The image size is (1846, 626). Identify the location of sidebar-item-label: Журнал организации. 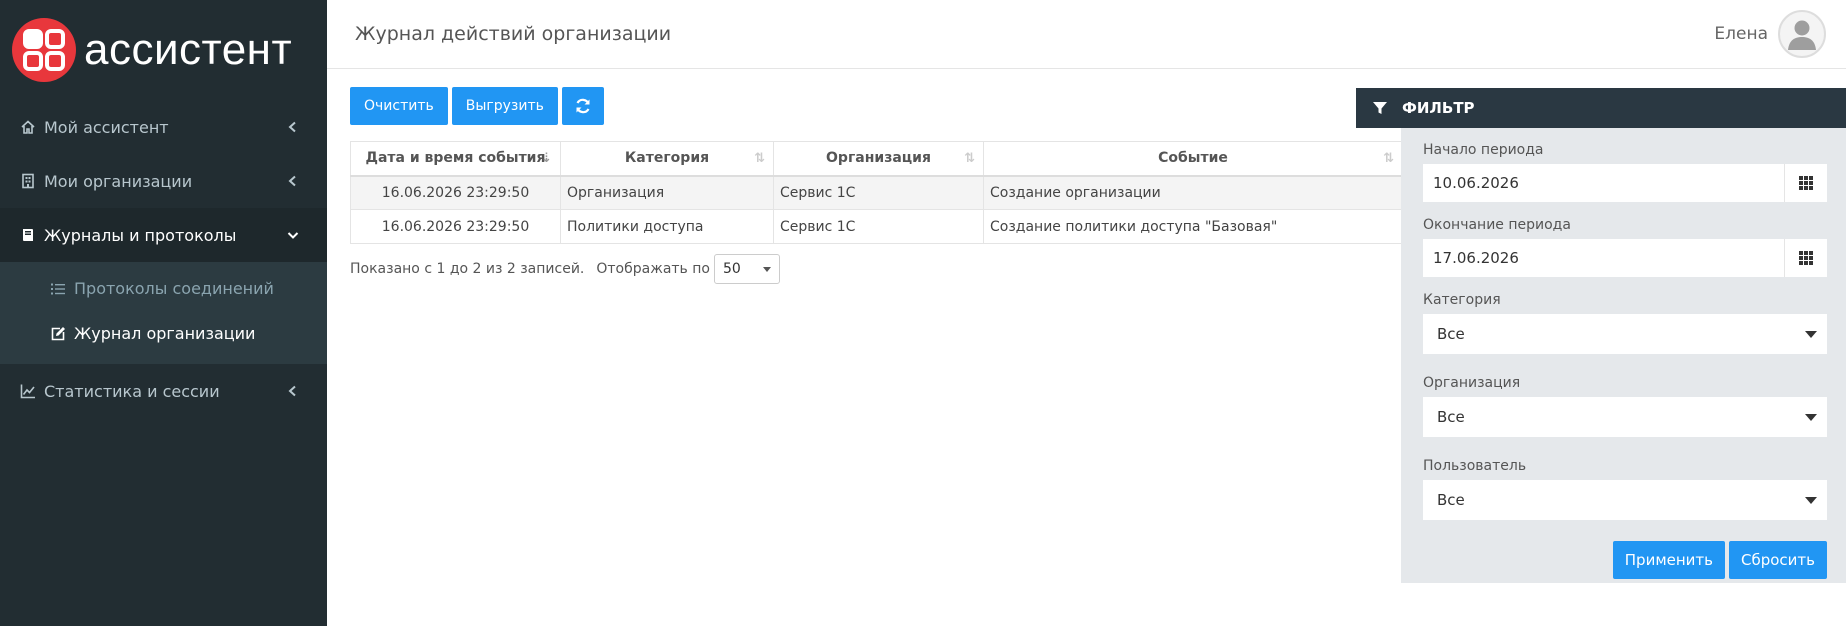
(165, 333).